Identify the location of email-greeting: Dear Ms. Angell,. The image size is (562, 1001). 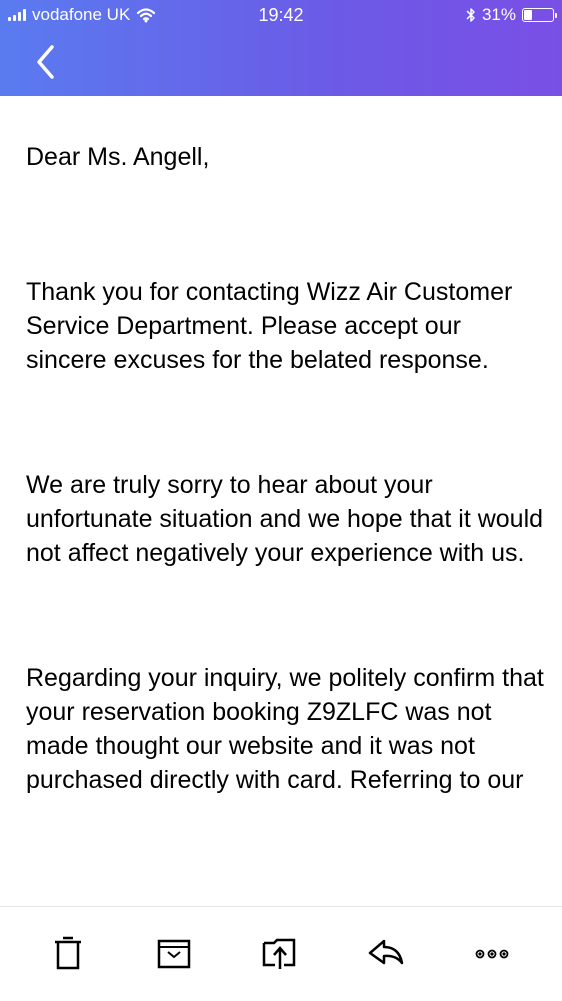
(118, 157).